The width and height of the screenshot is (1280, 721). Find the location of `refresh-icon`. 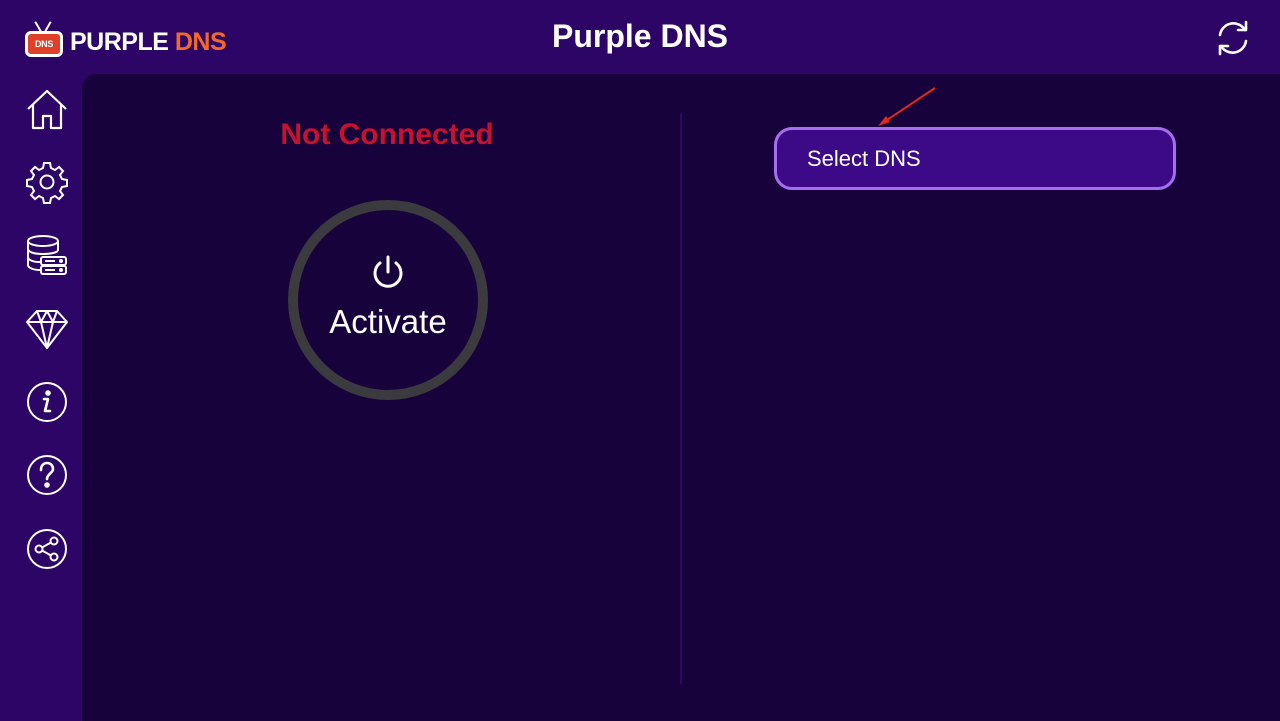

refresh-icon is located at coordinates (1233, 38).